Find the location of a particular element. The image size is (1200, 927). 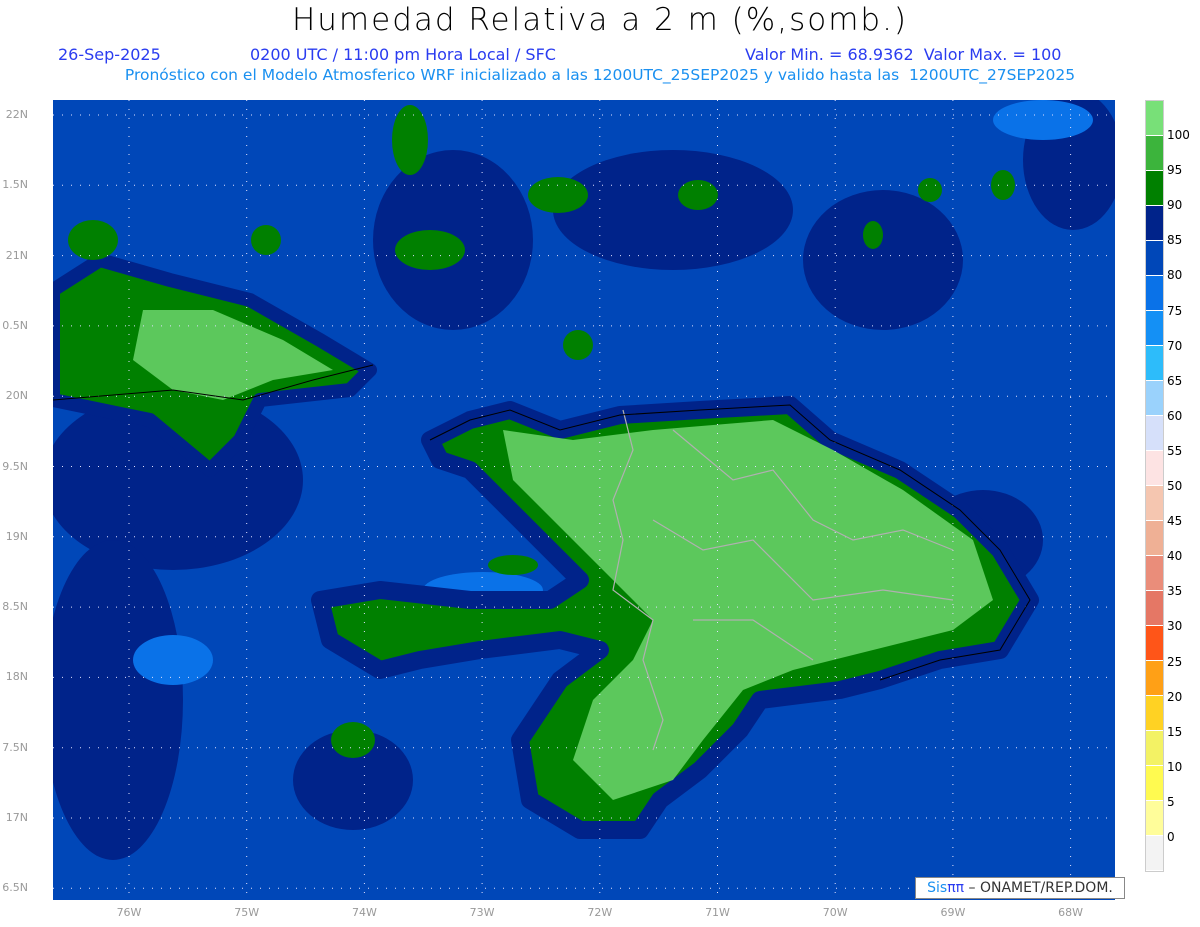

colorbar-label: 10 is located at coordinates (1175, 766).